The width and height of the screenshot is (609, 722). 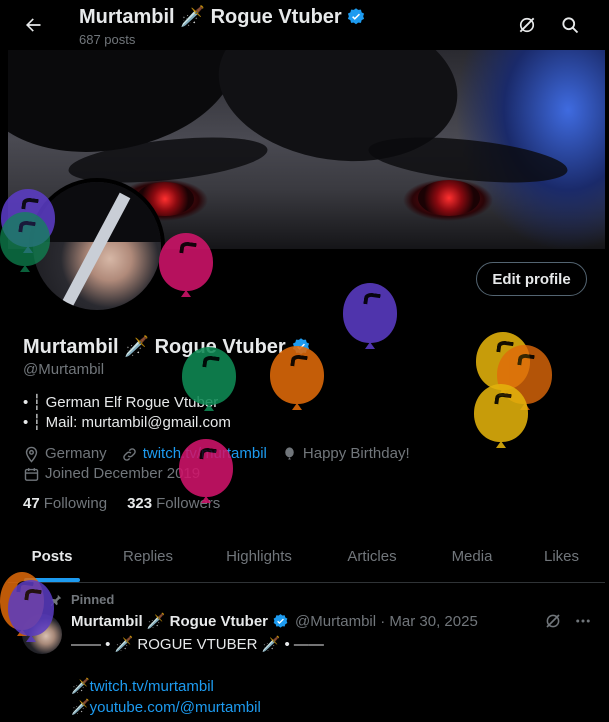 What do you see at coordinates (31, 503) in the screenshot?
I see `following-count: 47` at bounding box center [31, 503].